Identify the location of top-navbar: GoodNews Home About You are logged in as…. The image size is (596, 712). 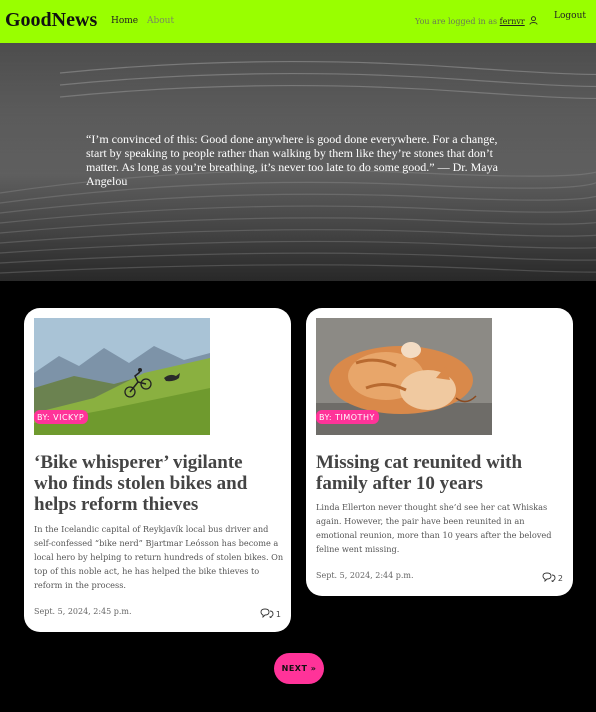
(298, 21).